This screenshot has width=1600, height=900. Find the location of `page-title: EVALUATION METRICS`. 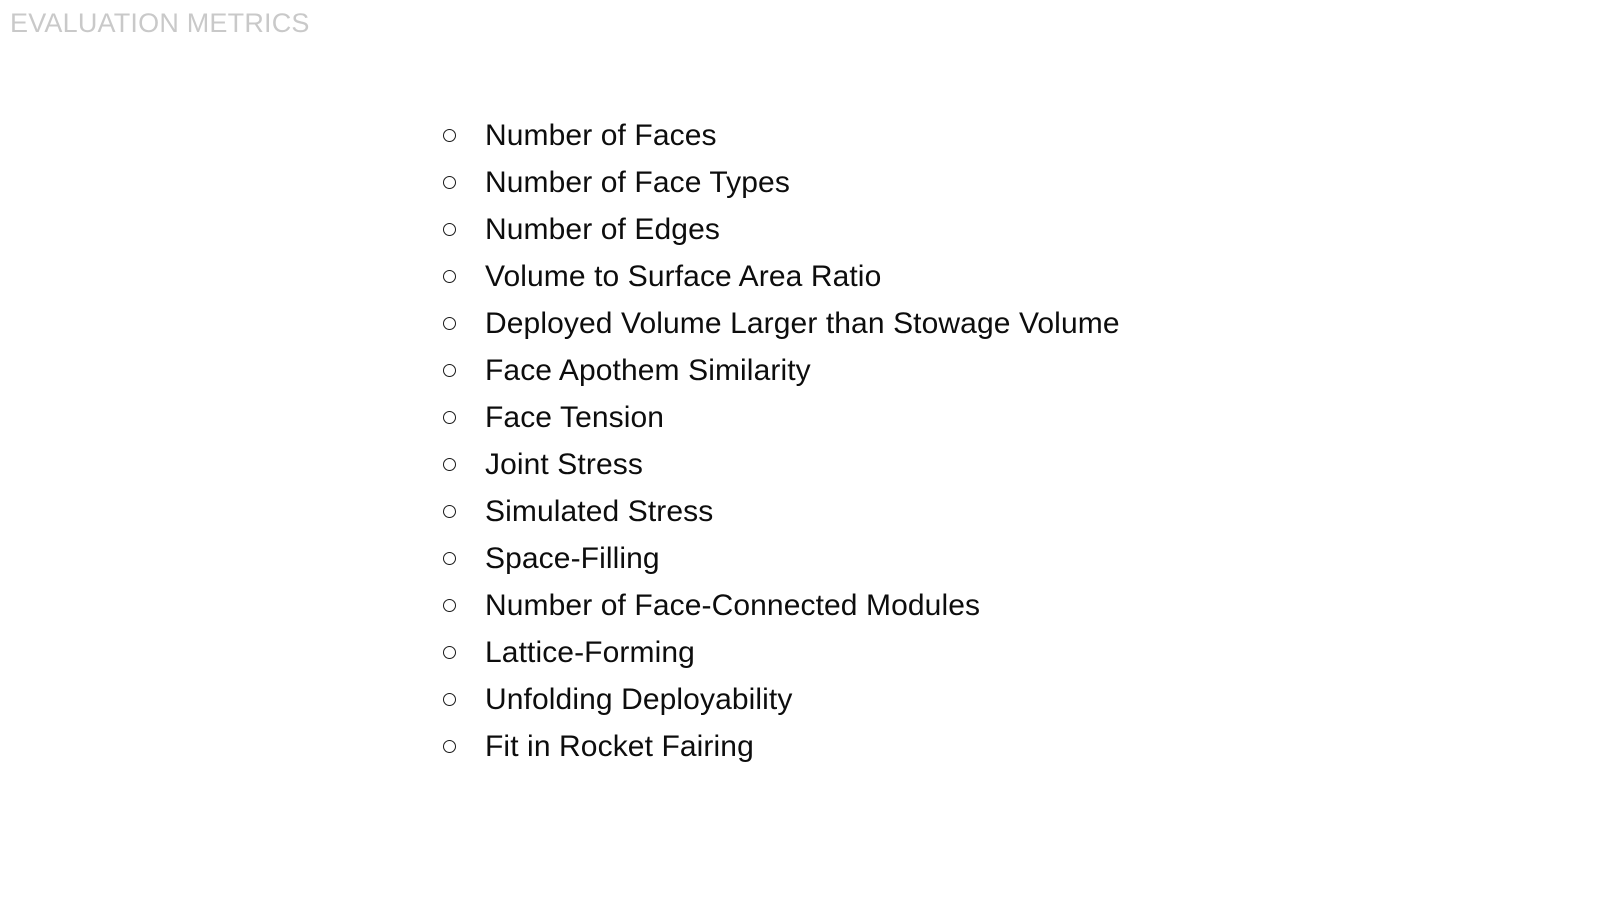

page-title: EVALUATION METRICS is located at coordinates (160, 23).